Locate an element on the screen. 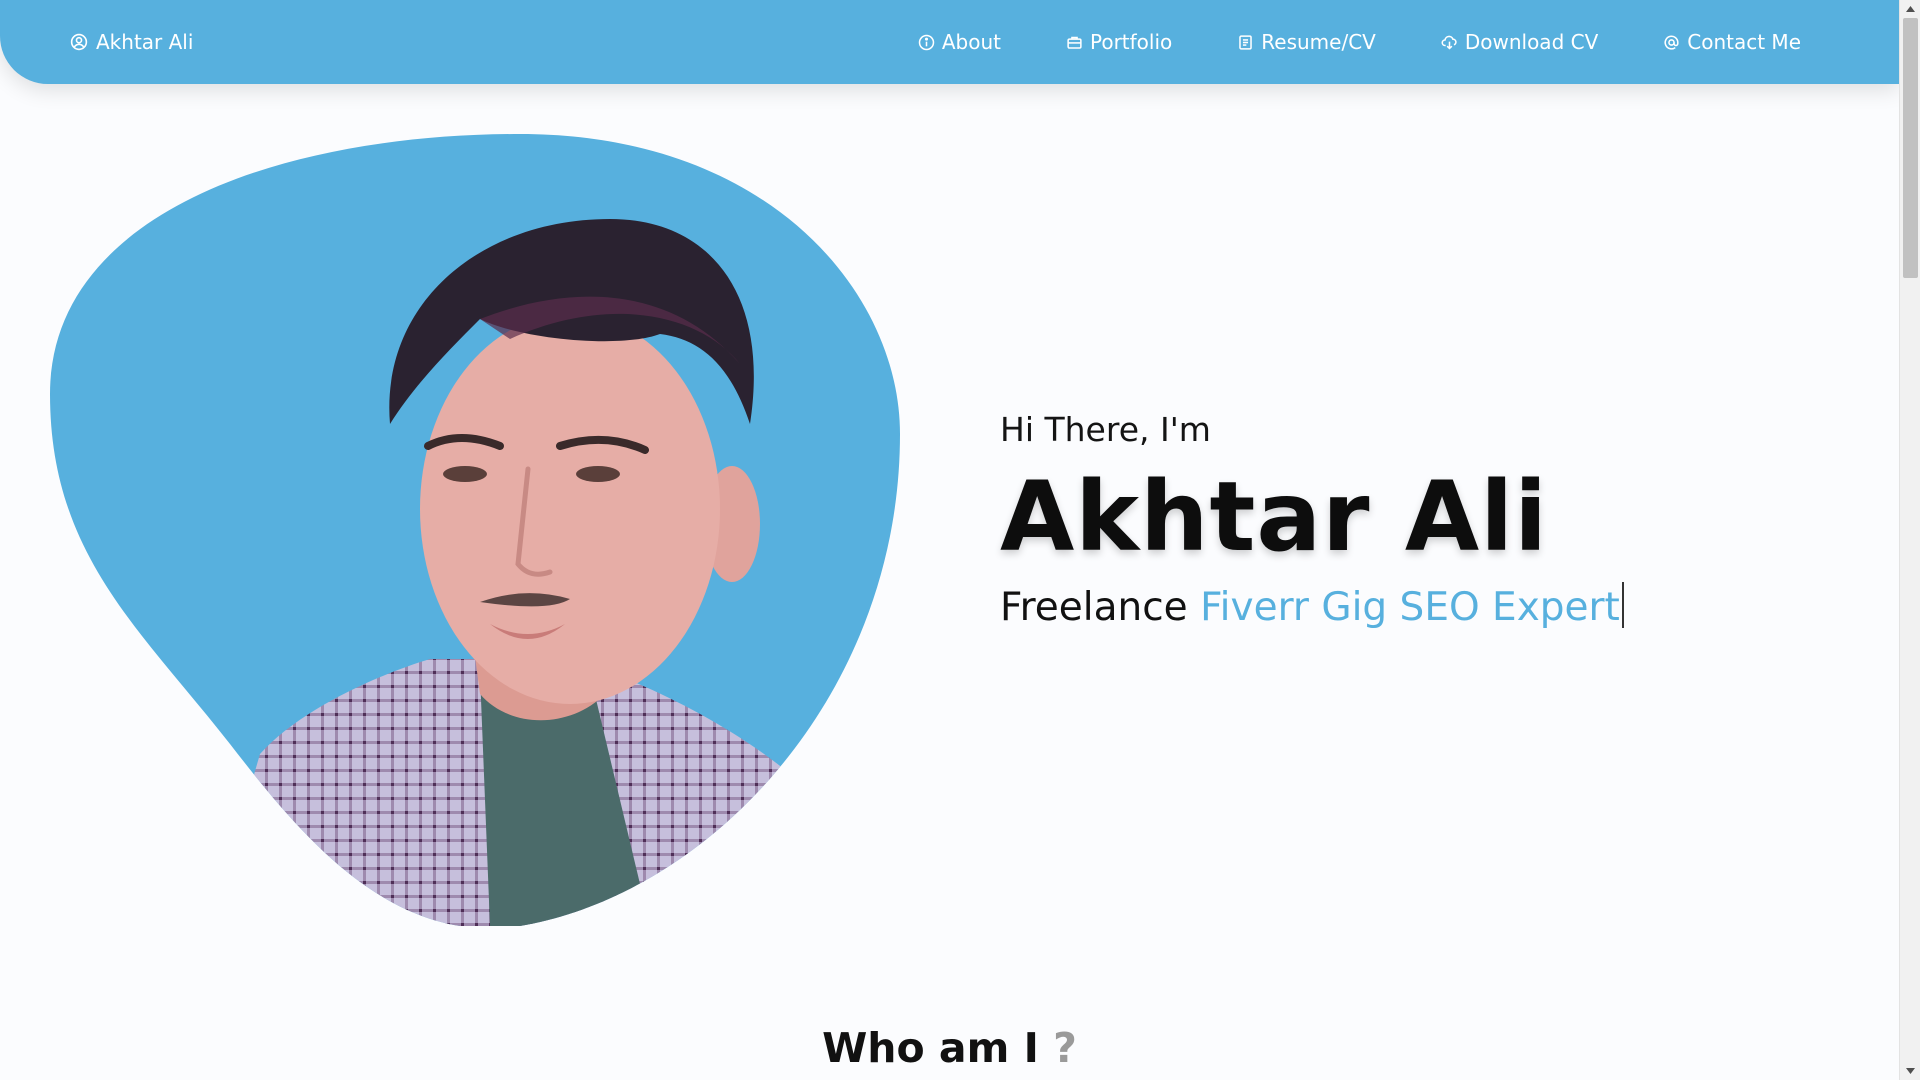 This screenshot has height=1080, width=1920. vertical-scrollbar is located at coordinates (1909, 540).